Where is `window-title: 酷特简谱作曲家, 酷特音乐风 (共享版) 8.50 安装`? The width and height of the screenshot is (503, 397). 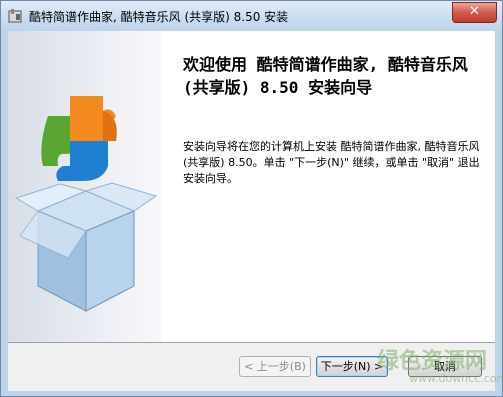
window-title: 酷特简谱作曲家, 酷特音乐风 (共享版) 8.50 安装 is located at coordinates (159, 17).